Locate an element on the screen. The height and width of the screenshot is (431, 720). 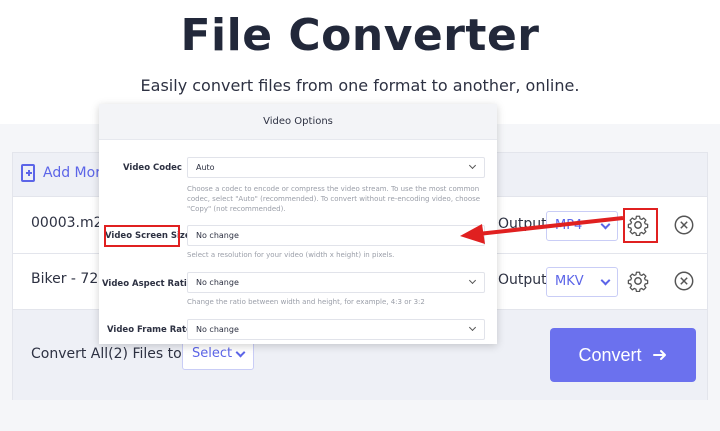
video-aspect-ratio-label: Video Aspect Ratio is located at coordinates (147, 284).